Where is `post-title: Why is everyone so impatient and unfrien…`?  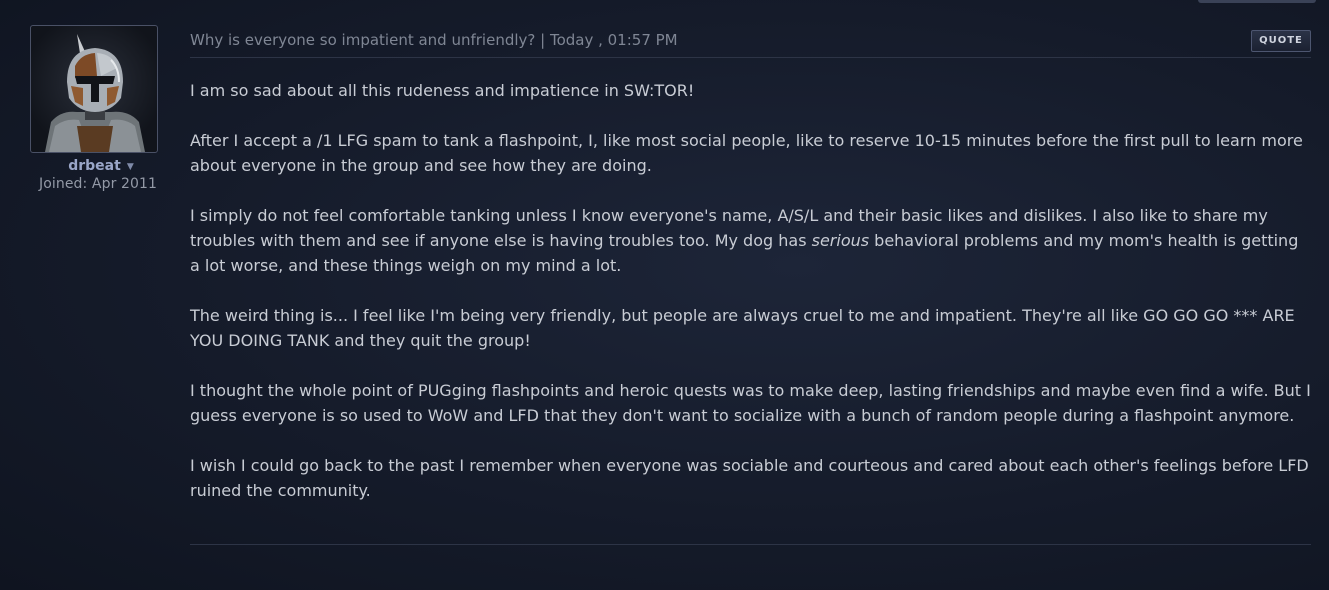
post-title: Why is everyone so impatient and unfrien… is located at coordinates (434, 40).